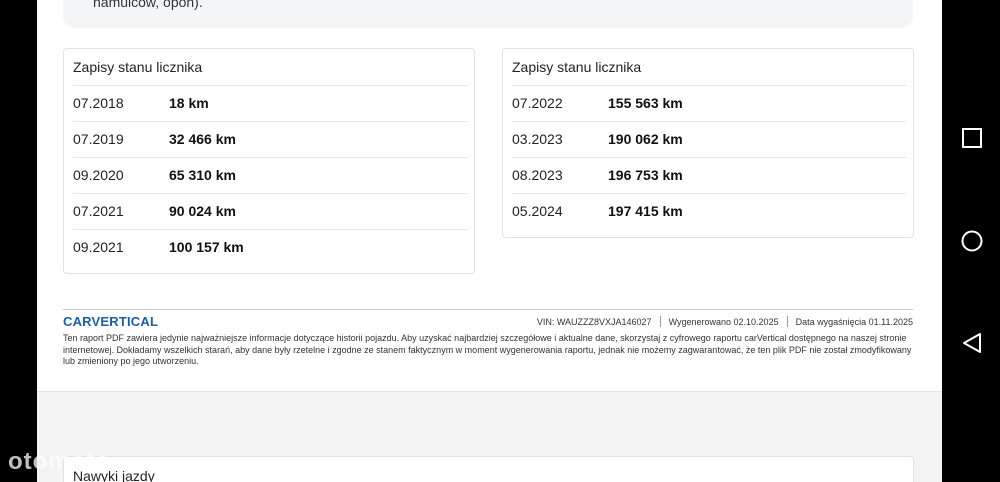 This screenshot has width=1000, height=482. What do you see at coordinates (645, 211) in the screenshot?
I see `odometer-km: 197 415 km` at bounding box center [645, 211].